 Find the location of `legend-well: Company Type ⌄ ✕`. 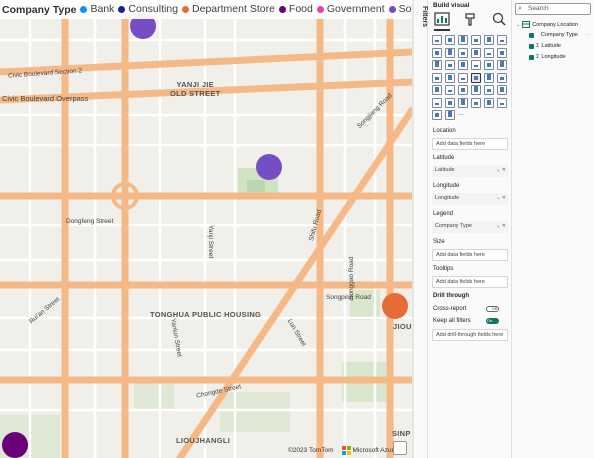

legend-well: Company Type ⌄ ✕ is located at coordinates (470, 227).